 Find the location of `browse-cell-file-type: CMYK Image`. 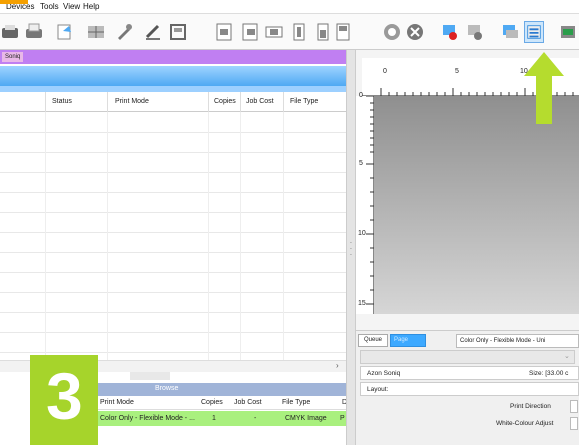

browse-cell-file-type: CMYK Image is located at coordinates (306, 418).